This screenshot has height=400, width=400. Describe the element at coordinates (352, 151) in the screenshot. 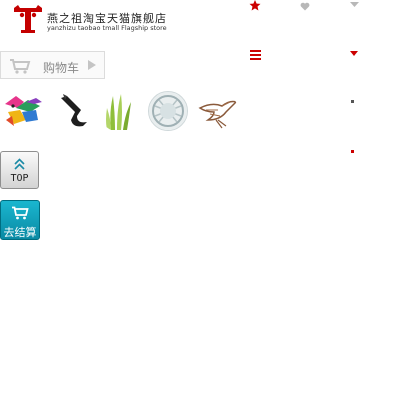

I see `bullet-dot-red-icon` at that location.